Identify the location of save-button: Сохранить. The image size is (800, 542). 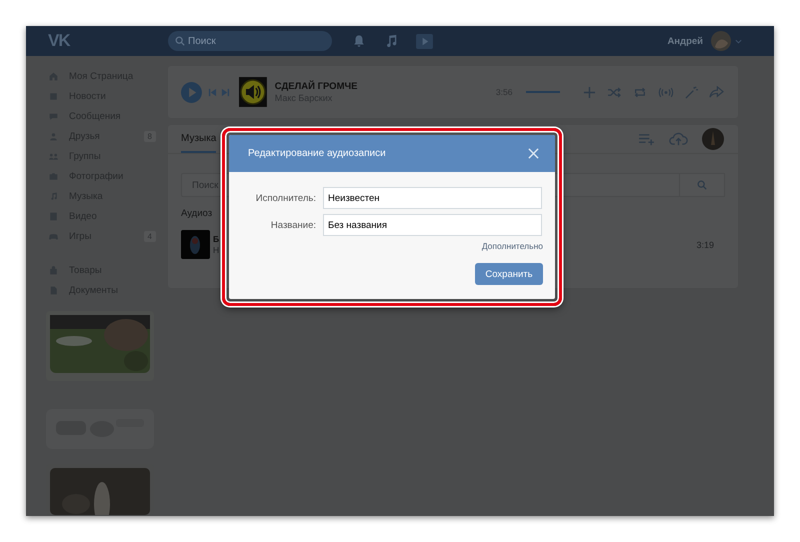
(509, 274).